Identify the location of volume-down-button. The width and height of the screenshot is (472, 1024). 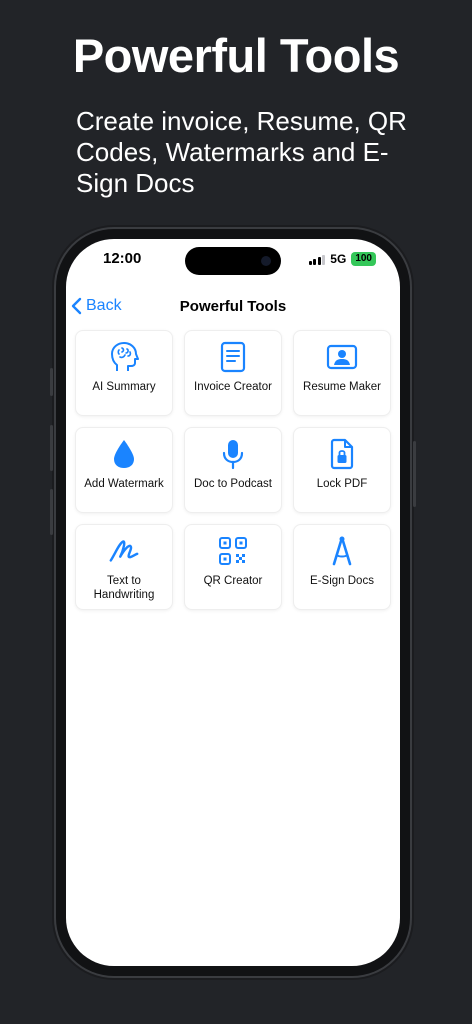
(51, 512).